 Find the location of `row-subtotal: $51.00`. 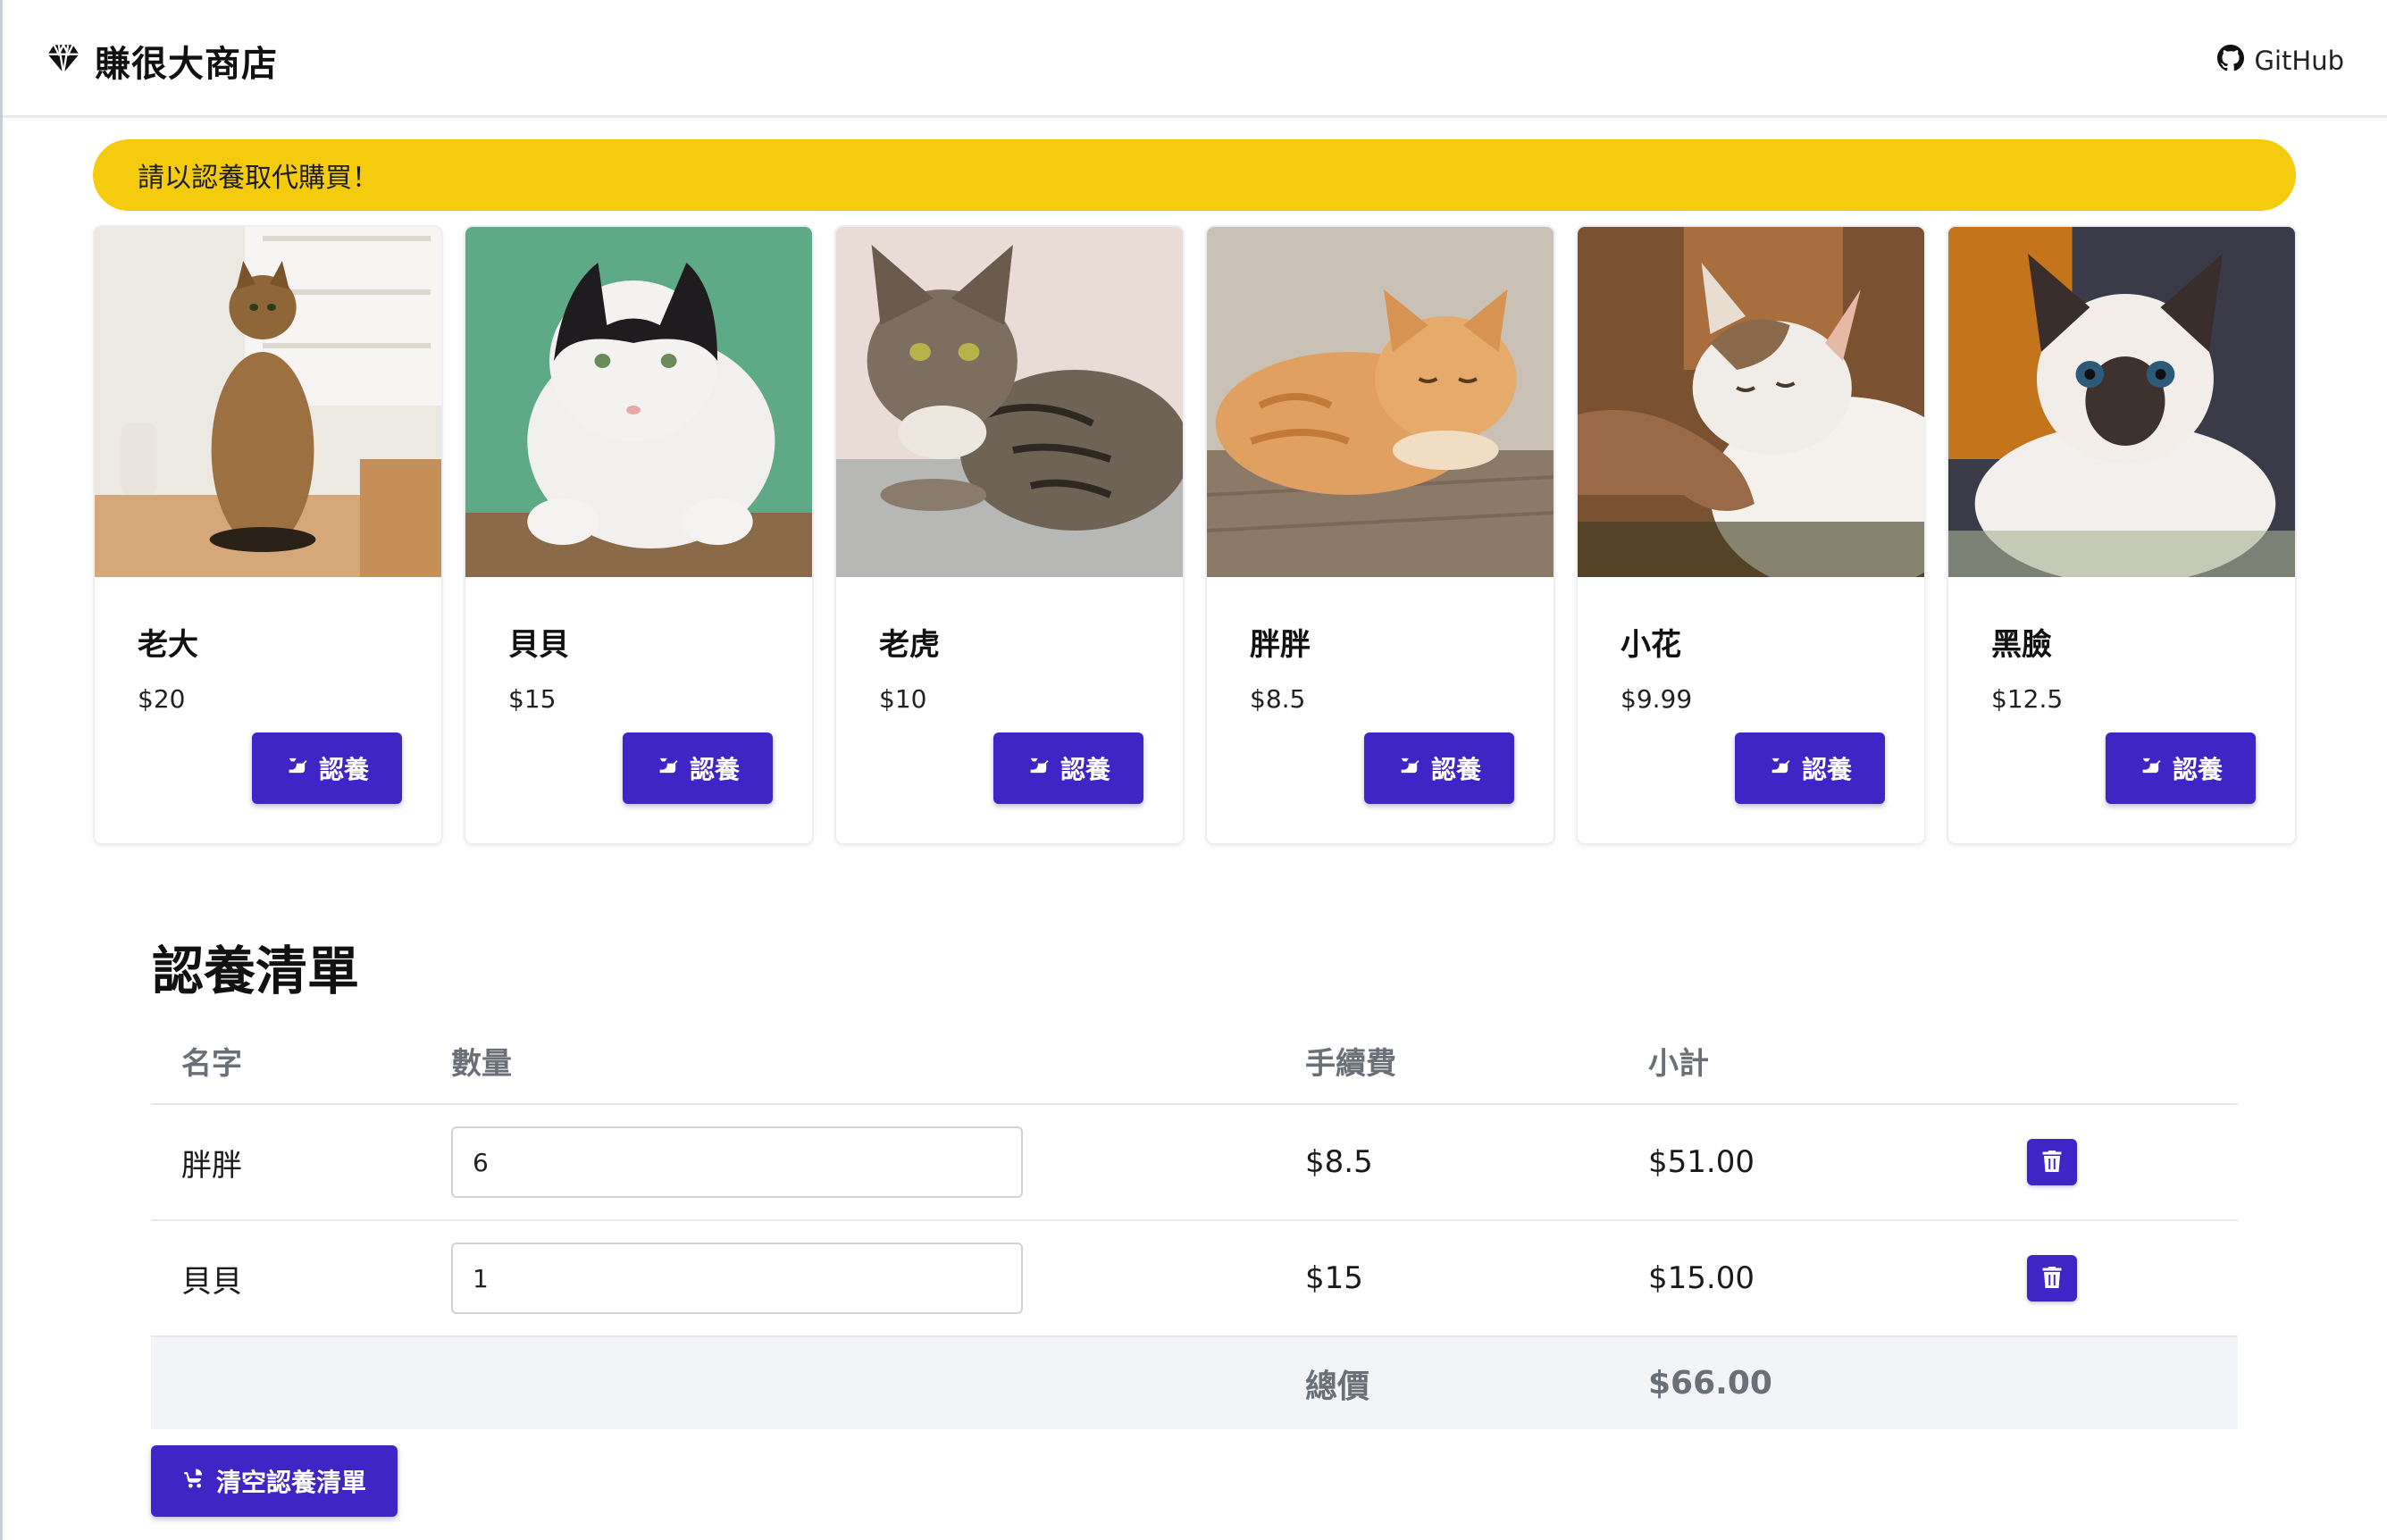

row-subtotal: $51.00 is located at coordinates (1838, 1163).